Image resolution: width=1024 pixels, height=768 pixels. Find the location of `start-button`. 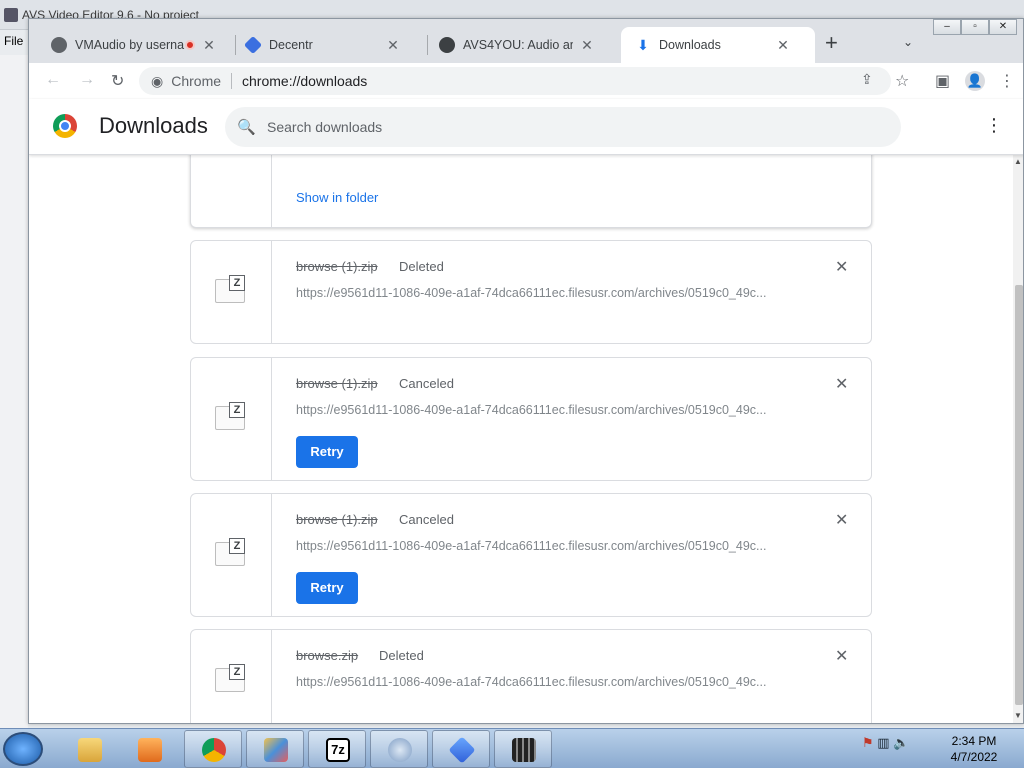

start-button is located at coordinates (23, 749).